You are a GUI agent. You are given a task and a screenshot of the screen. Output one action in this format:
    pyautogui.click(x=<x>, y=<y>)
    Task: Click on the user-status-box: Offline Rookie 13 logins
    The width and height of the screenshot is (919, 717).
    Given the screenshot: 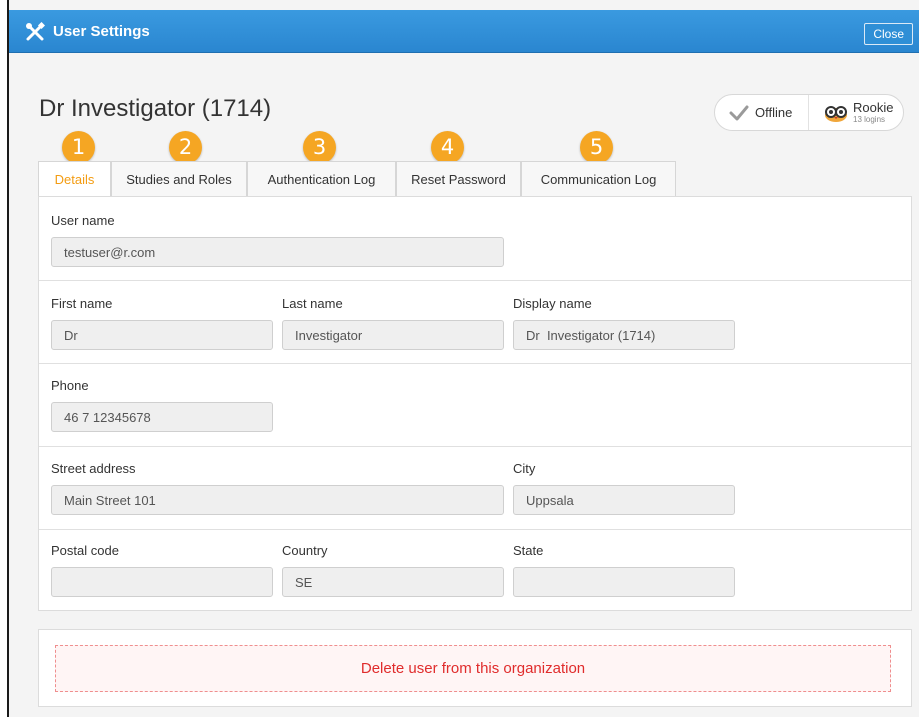 What is the action you would take?
    pyautogui.click(x=809, y=112)
    